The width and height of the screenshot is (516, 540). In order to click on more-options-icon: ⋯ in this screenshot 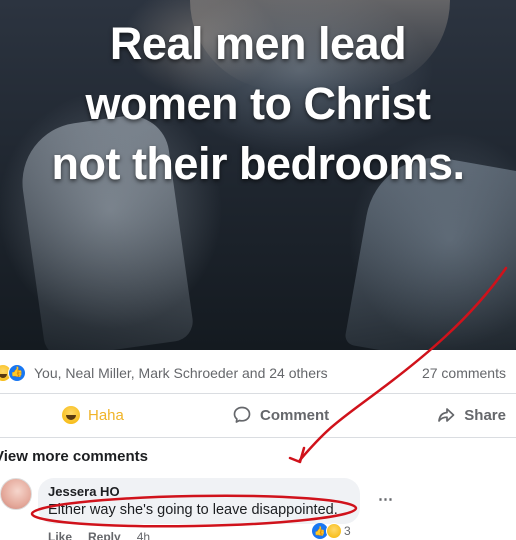, I will do `click(385, 499)`.